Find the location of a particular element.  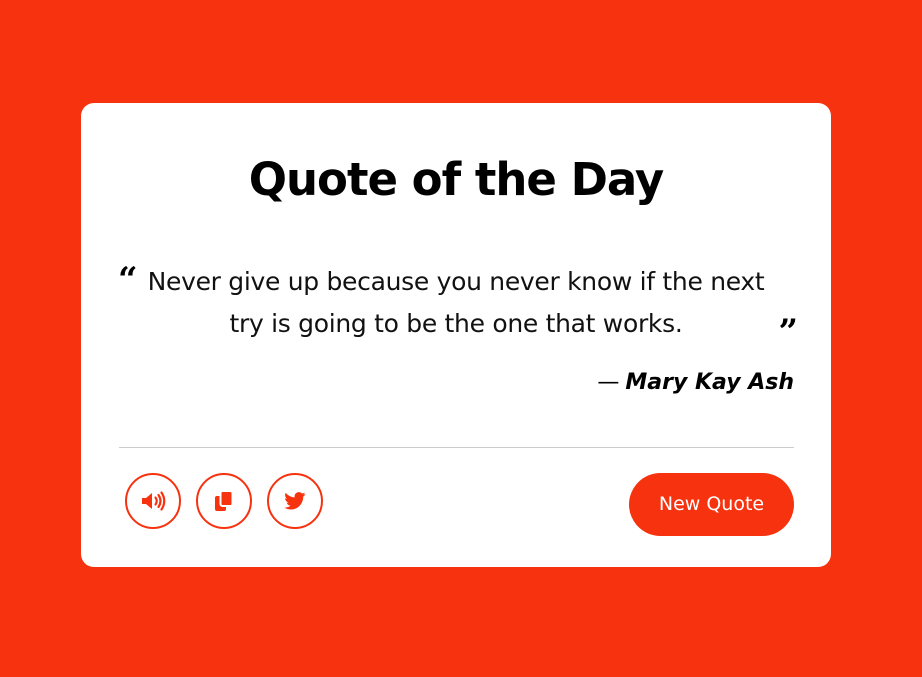

copy-icon is located at coordinates (224, 500).